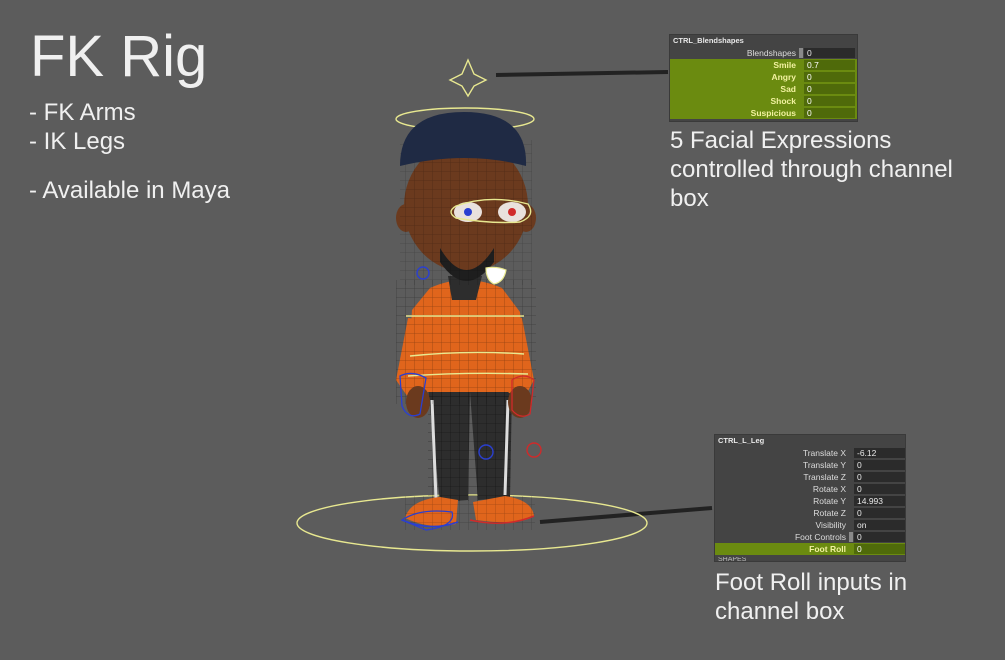 The height and width of the screenshot is (660, 1005). What do you see at coordinates (879, 453) in the screenshot?
I see `channel-value-field: -6.12` at bounding box center [879, 453].